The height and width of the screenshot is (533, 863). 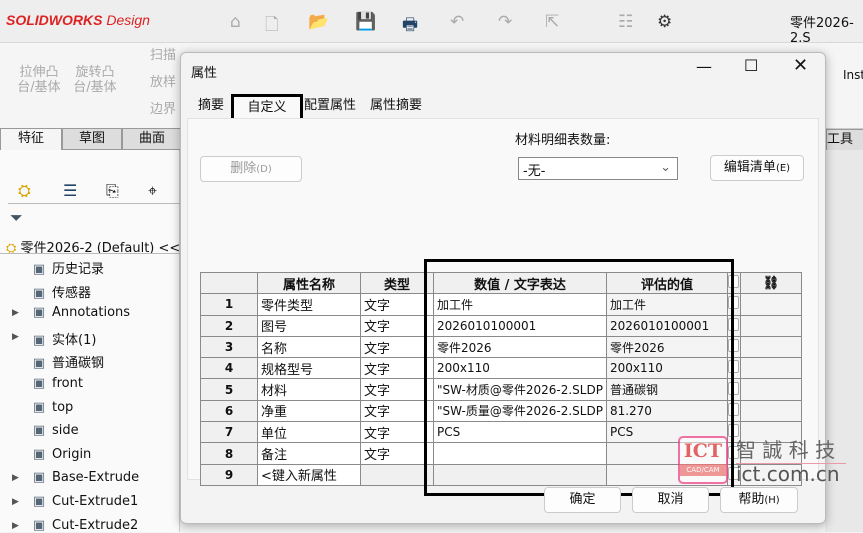 I want to click on value-cell: 加工件, so click(x=520, y=304).